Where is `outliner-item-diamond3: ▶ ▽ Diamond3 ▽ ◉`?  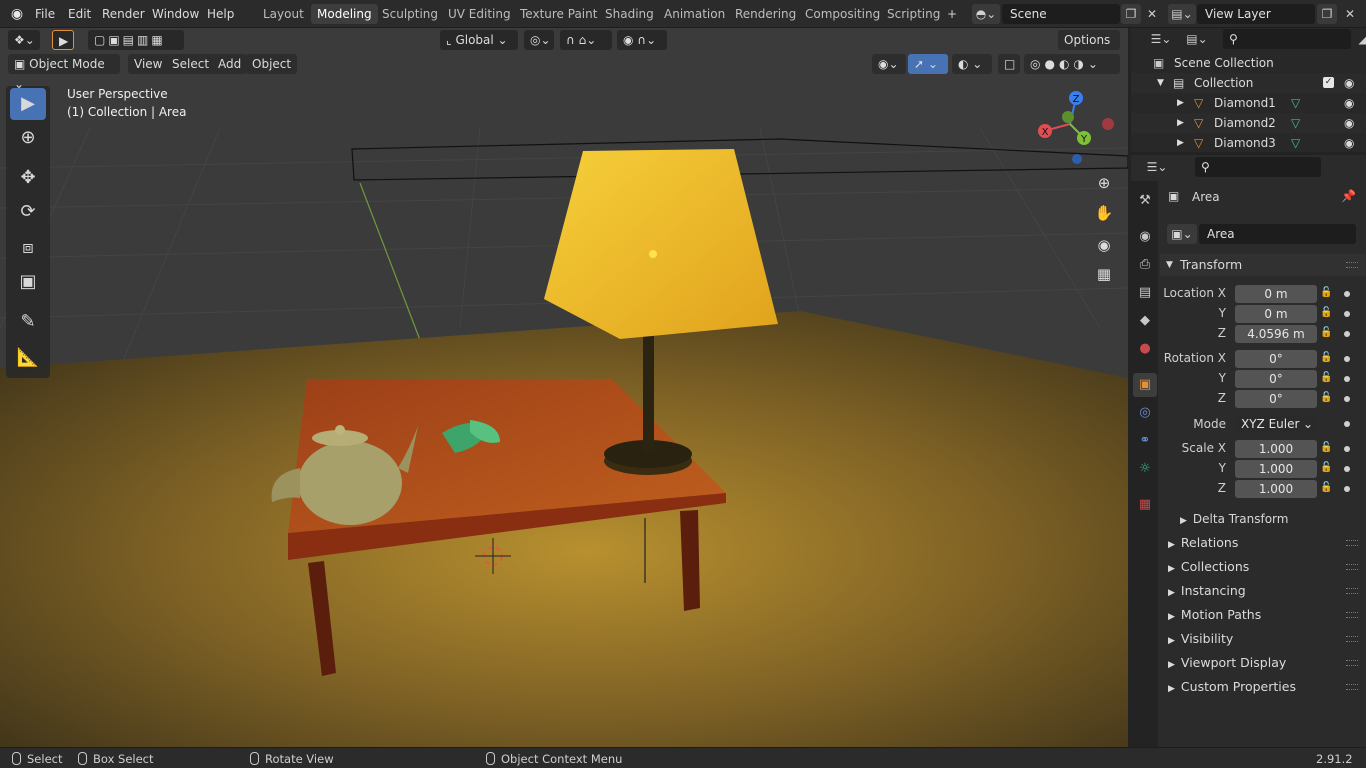
outliner-item-diamond3: ▶ ▽ Diamond3 ▽ ◉ is located at coordinates (1248, 143).